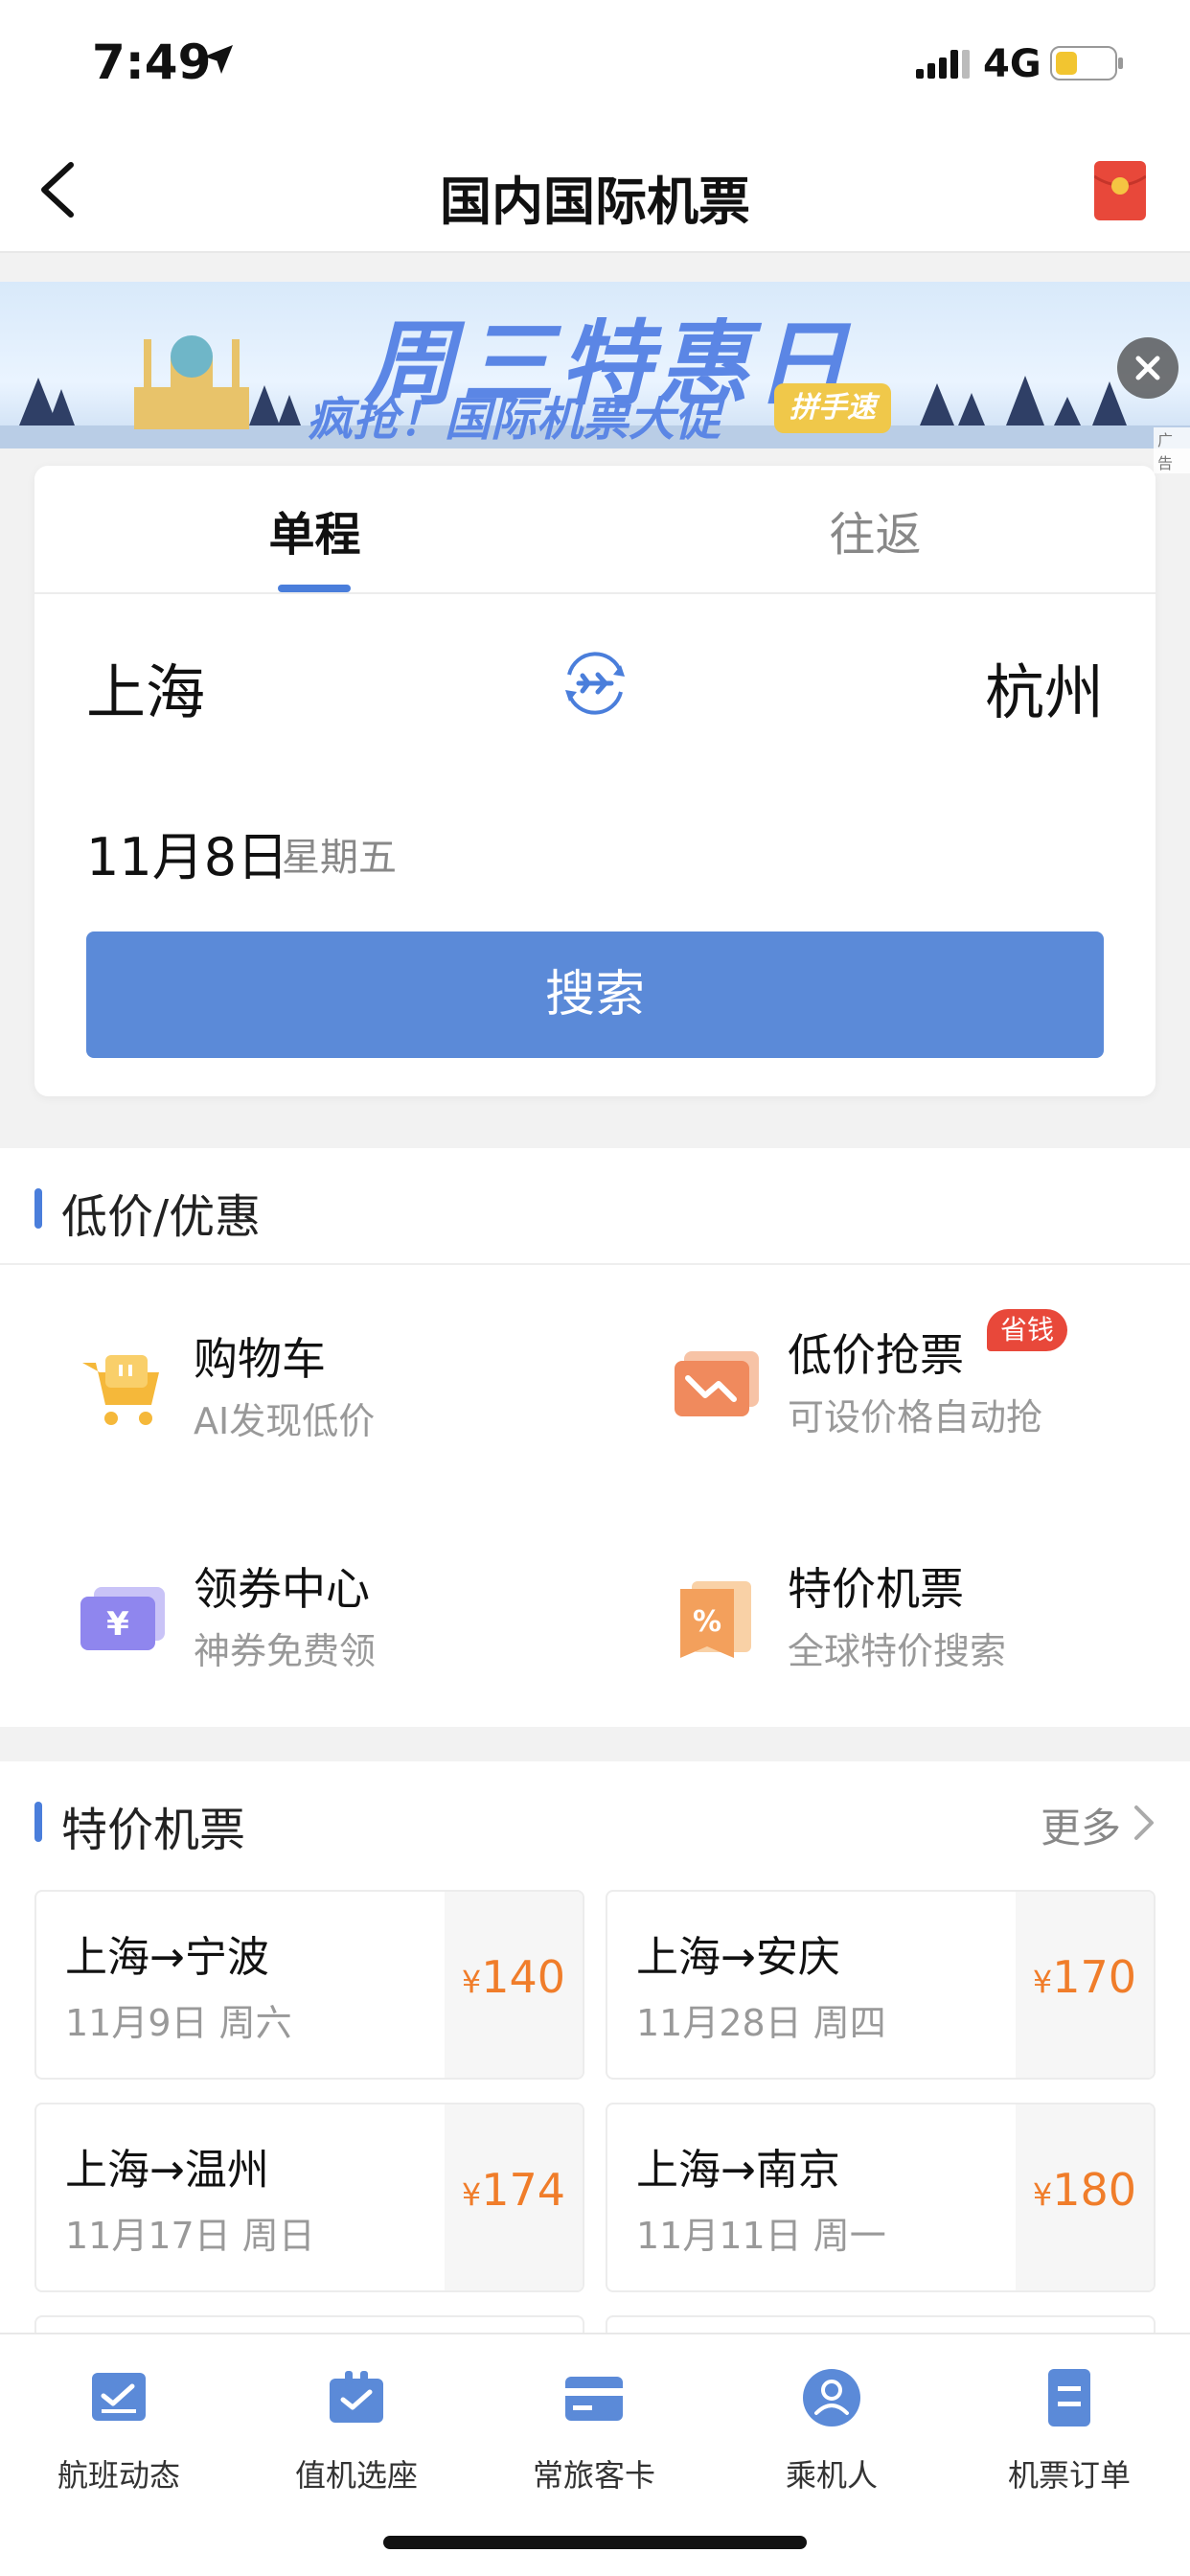 The width and height of the screenshot is (1190, 2576). What do you see at coordinates (179, 2023) in the screenshot?
I see `deal-date: 11月9日 周六` at bounding box center [179, 2023].